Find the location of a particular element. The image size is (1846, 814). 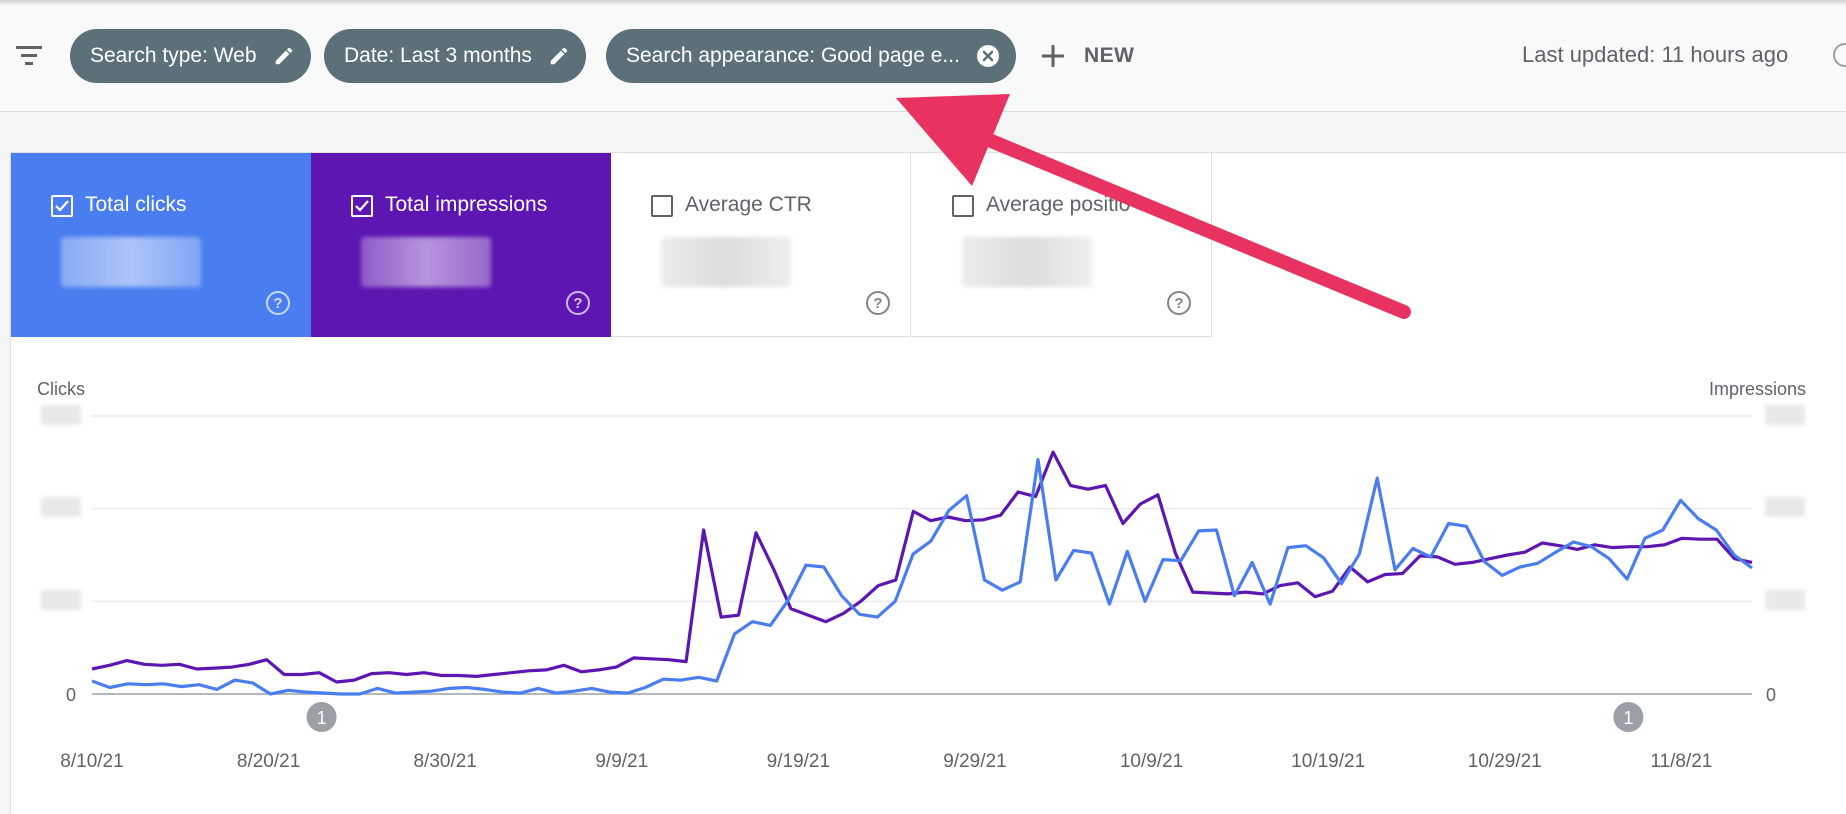

x-tick-label: 9/19/21 is located at coordinates (798, 761).